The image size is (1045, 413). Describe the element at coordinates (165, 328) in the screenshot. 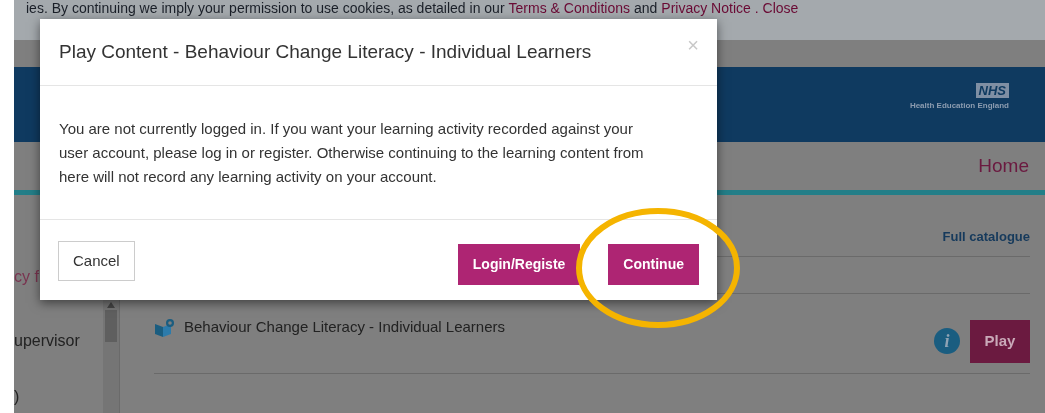

I see `course-icon` at that location.